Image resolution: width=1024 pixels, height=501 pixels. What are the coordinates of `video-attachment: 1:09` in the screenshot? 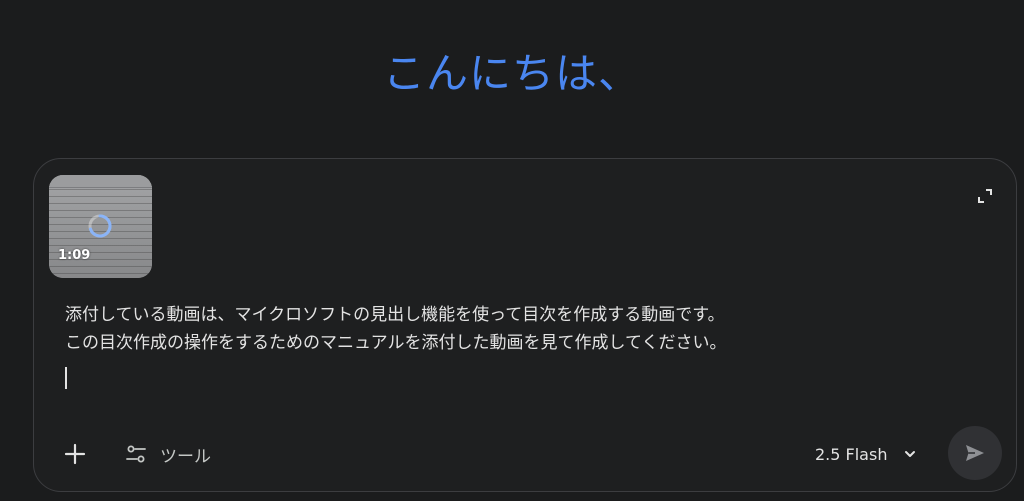 It's located at (100, 226).